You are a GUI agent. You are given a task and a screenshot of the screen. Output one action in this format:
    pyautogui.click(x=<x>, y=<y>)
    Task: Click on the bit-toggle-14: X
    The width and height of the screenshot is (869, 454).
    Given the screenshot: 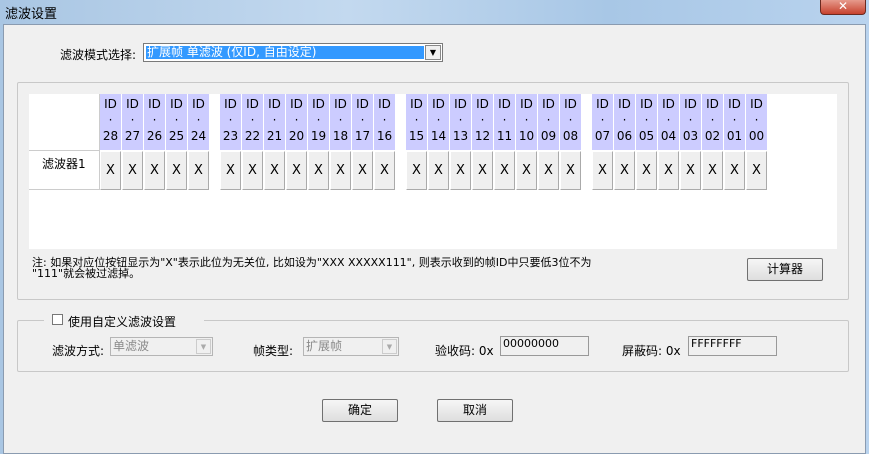 What is the action you would take?
    pyautogui.click(x=438, y=170)
    